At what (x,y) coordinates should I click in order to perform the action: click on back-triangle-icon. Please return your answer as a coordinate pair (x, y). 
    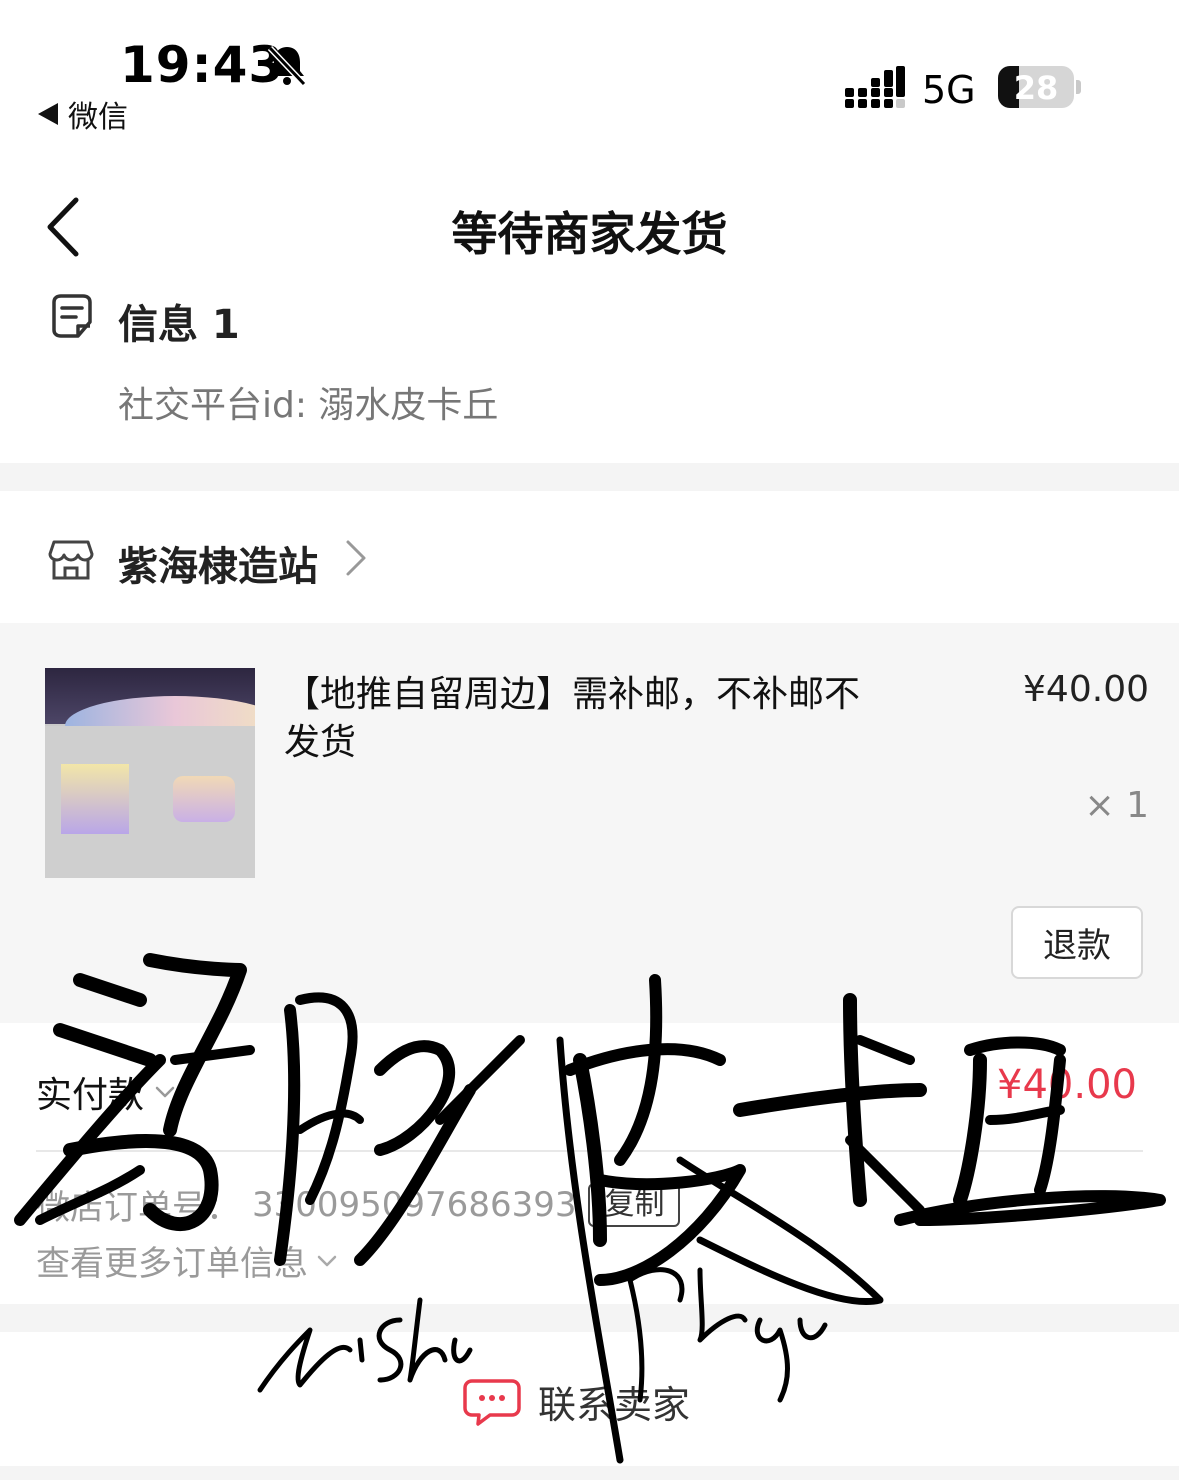
    Looking at the image, I should click on (48, 114).